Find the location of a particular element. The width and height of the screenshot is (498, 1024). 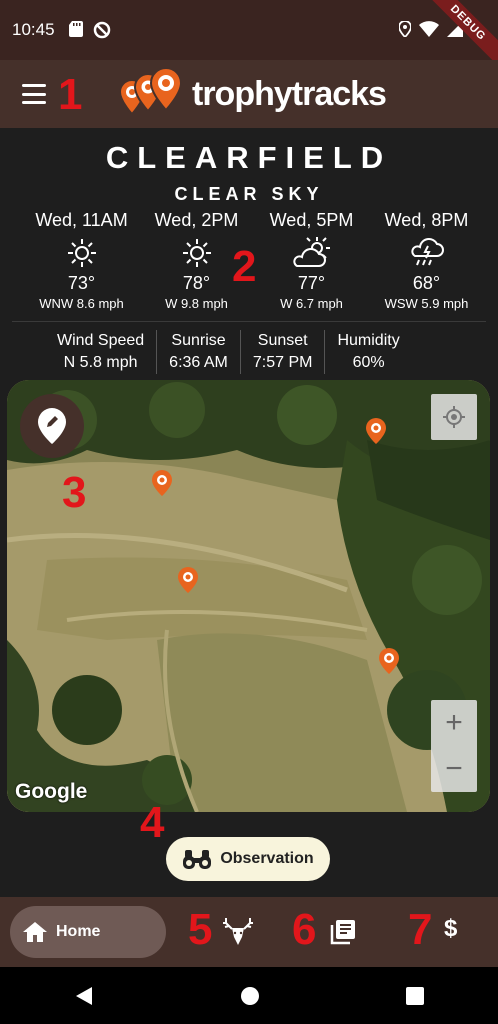

location-icon is located at coordinates (405, 28).